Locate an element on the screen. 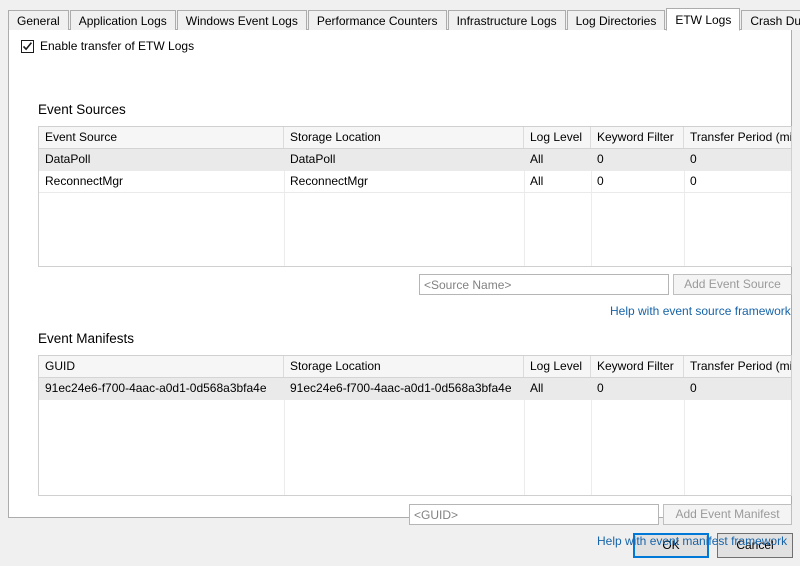  tab-etw-logs: ETW Logs is located at coordinates (703, 19).